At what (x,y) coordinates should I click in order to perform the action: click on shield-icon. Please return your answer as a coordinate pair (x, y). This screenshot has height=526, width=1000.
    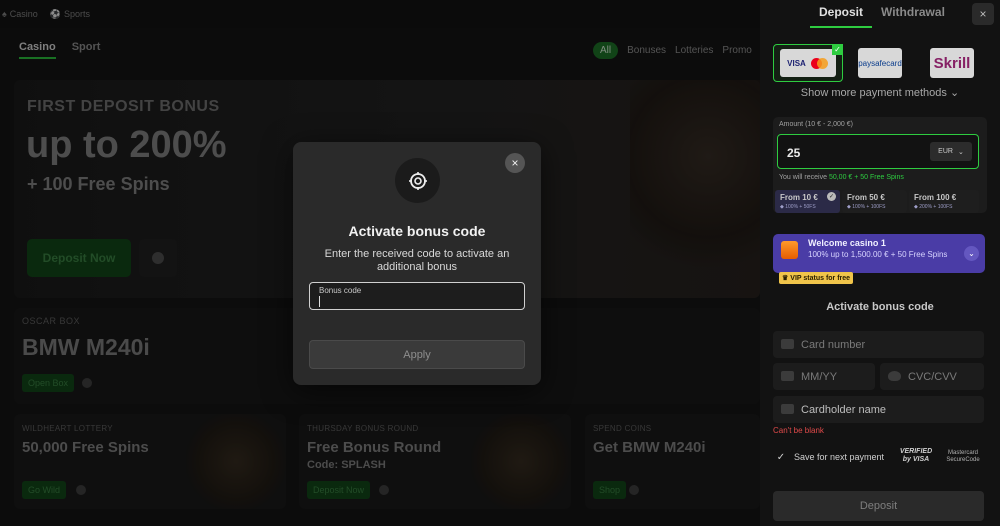
    Looking at the image, I should click on (894, 376).